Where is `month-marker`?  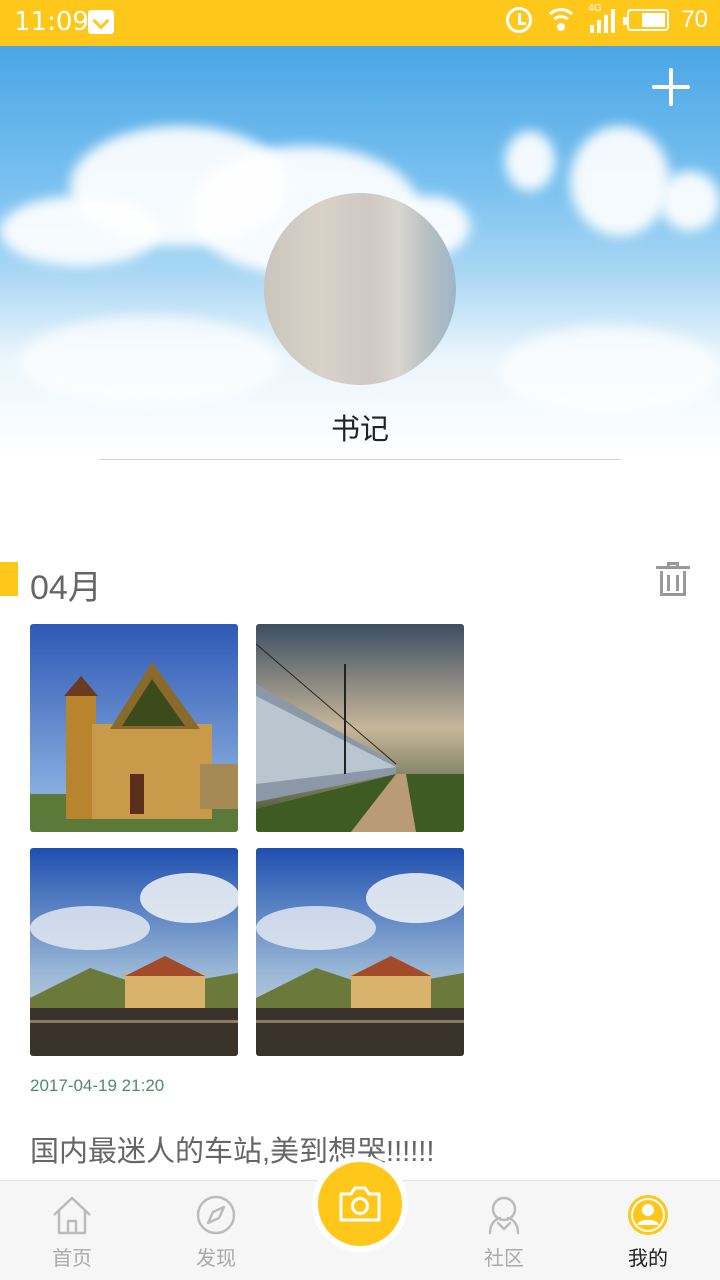
month-marker is located at coordinates (9, 579).